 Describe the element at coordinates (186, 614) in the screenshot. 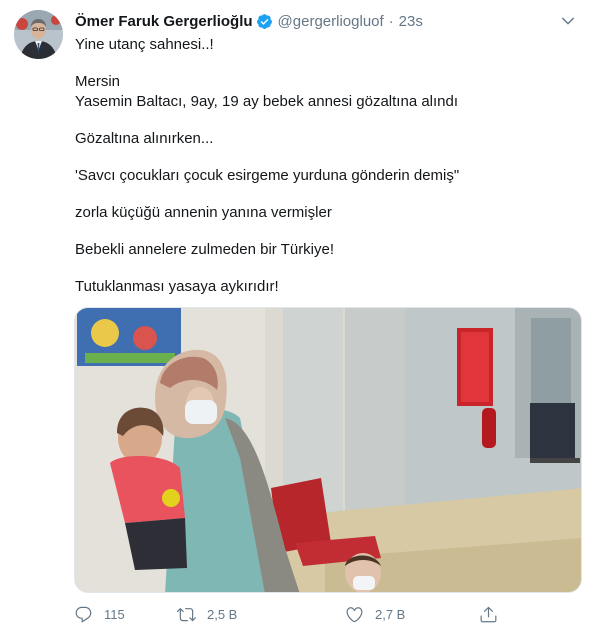

I see `retweet-icon` at that location.